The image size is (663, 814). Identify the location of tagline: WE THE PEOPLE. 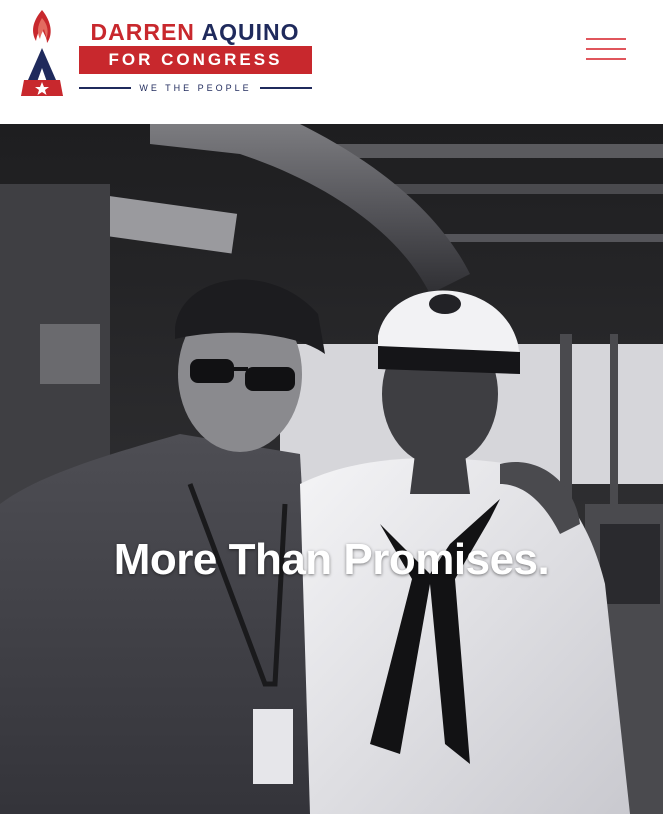
(195, 88).